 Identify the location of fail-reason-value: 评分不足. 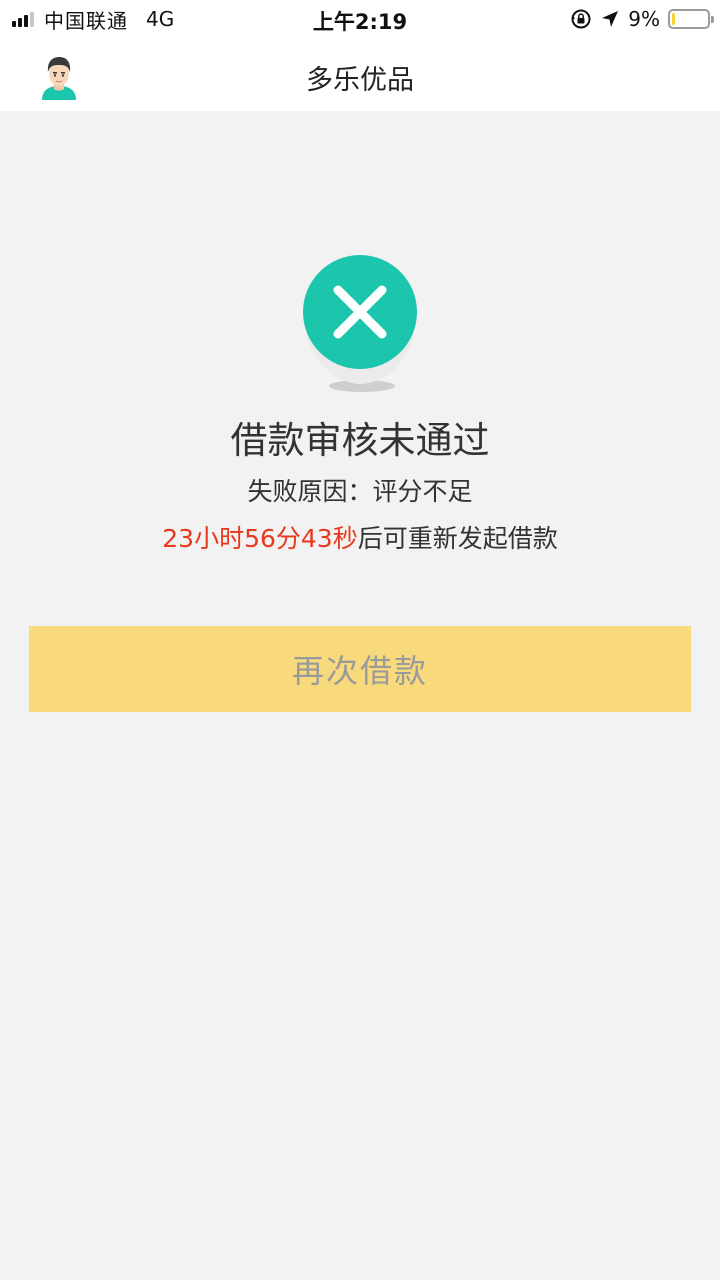
(422, 491).